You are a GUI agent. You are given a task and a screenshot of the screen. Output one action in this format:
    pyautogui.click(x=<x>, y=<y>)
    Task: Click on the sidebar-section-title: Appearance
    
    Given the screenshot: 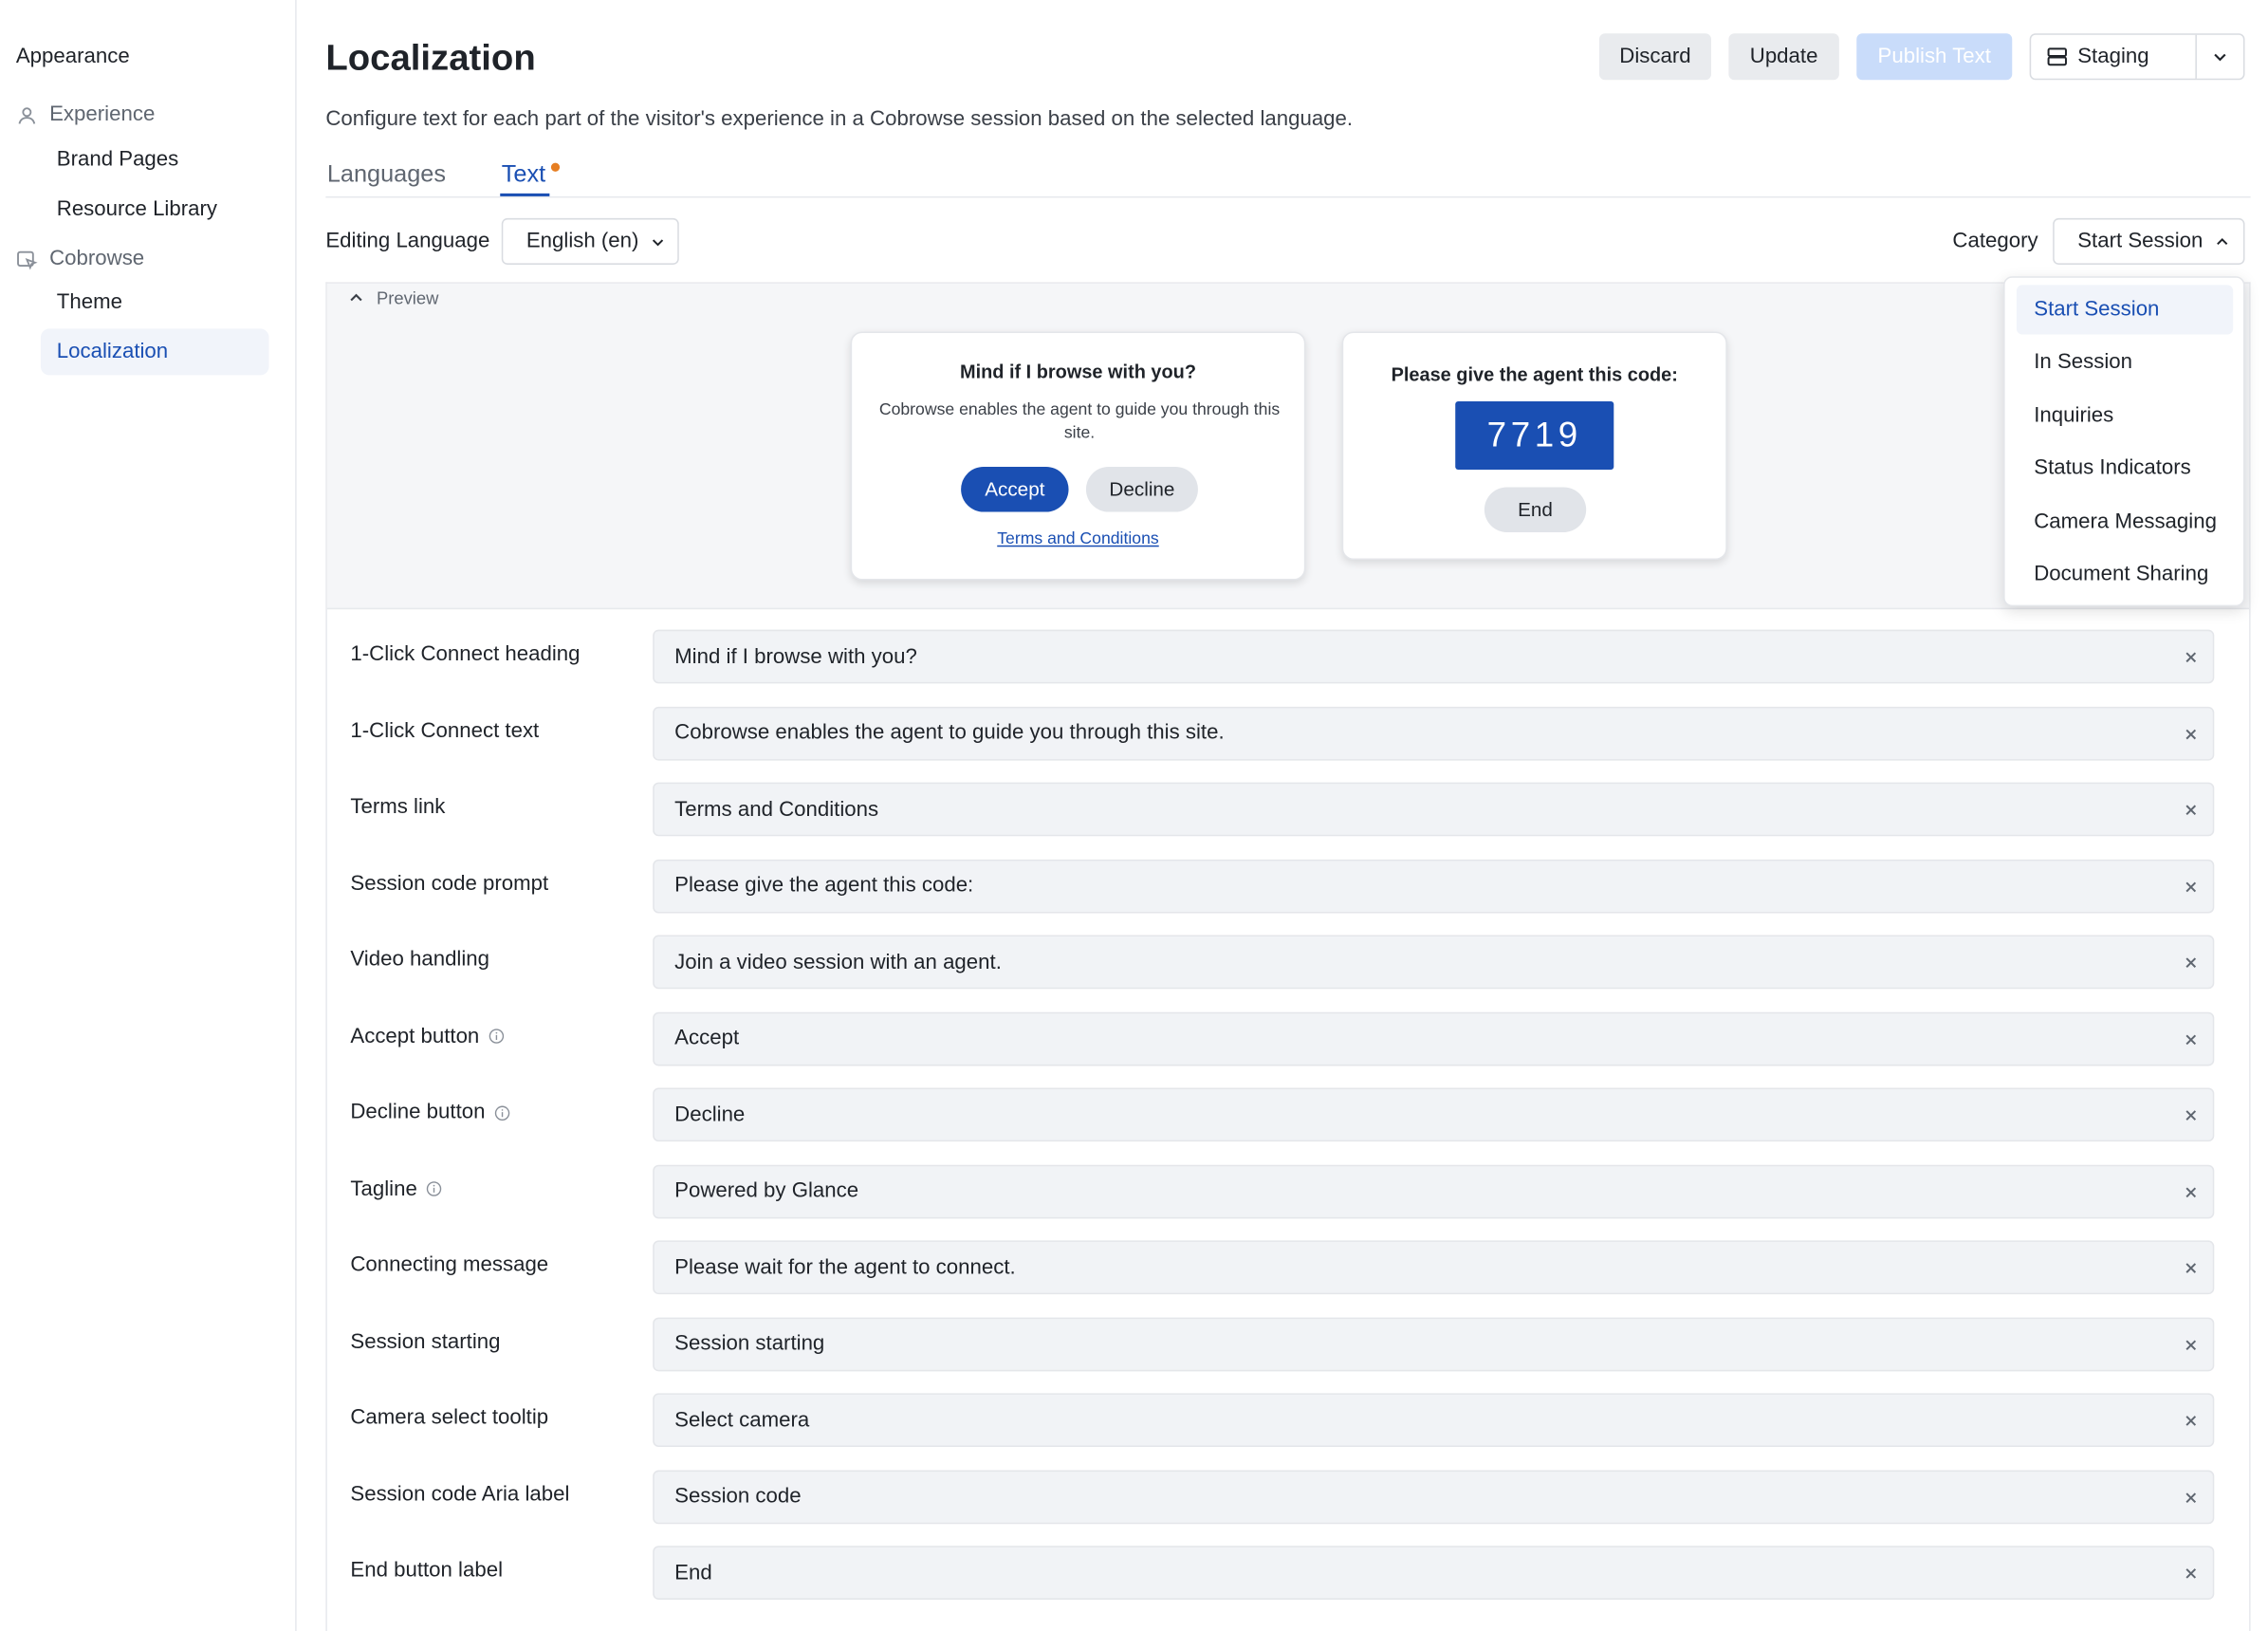 What is the action you would take?
    pyautogui.click(x=72, y=57)
    